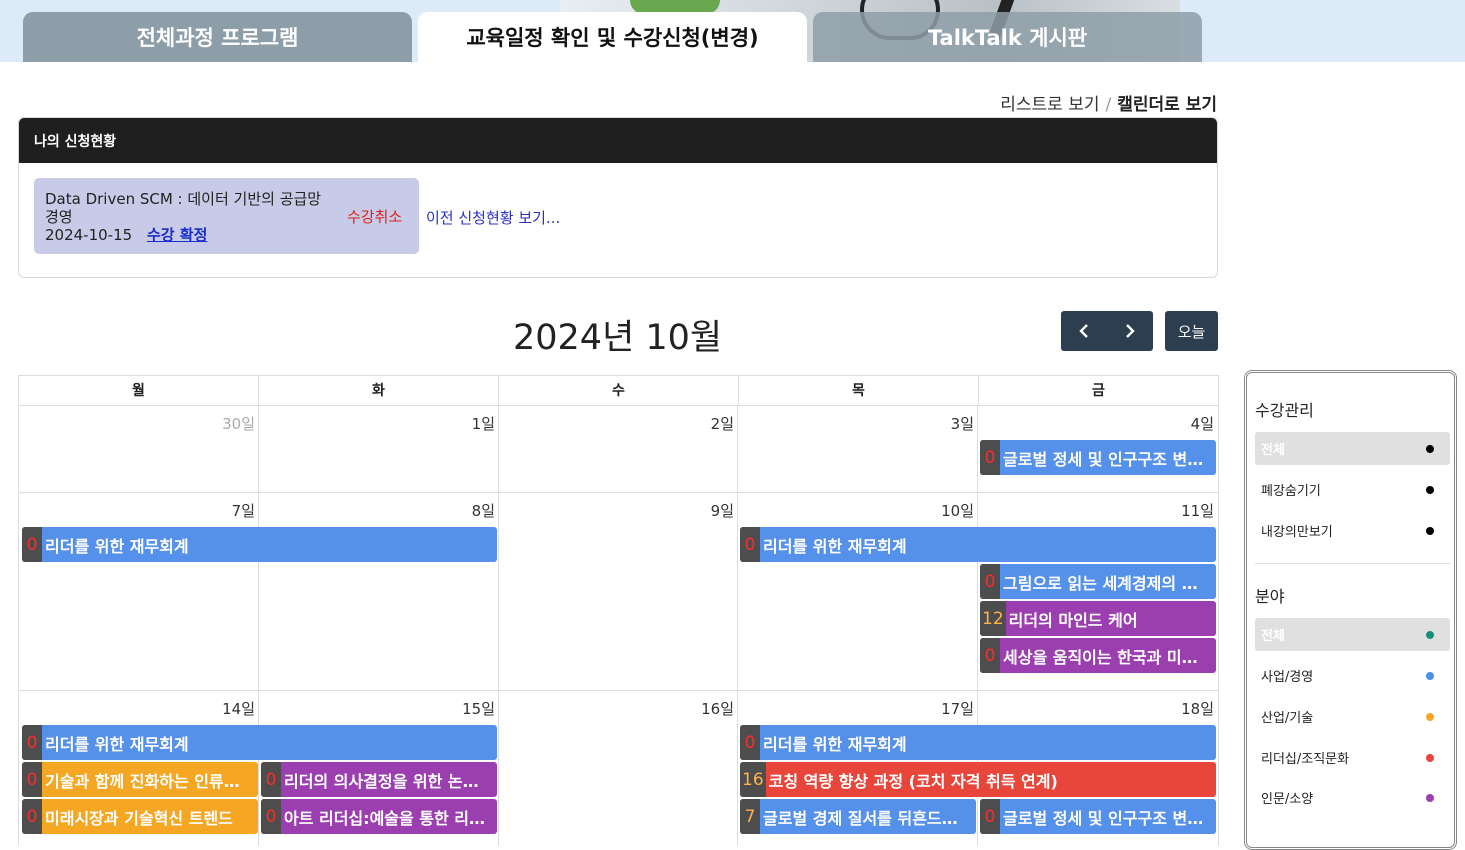 Image resolution: width=1465 pixels, height=850 pixels. What do you see at coordinates (1049, 105) in the screenshot?
I see `list-view-link: 리스트로 보기` at bounding box center [1049, 105].